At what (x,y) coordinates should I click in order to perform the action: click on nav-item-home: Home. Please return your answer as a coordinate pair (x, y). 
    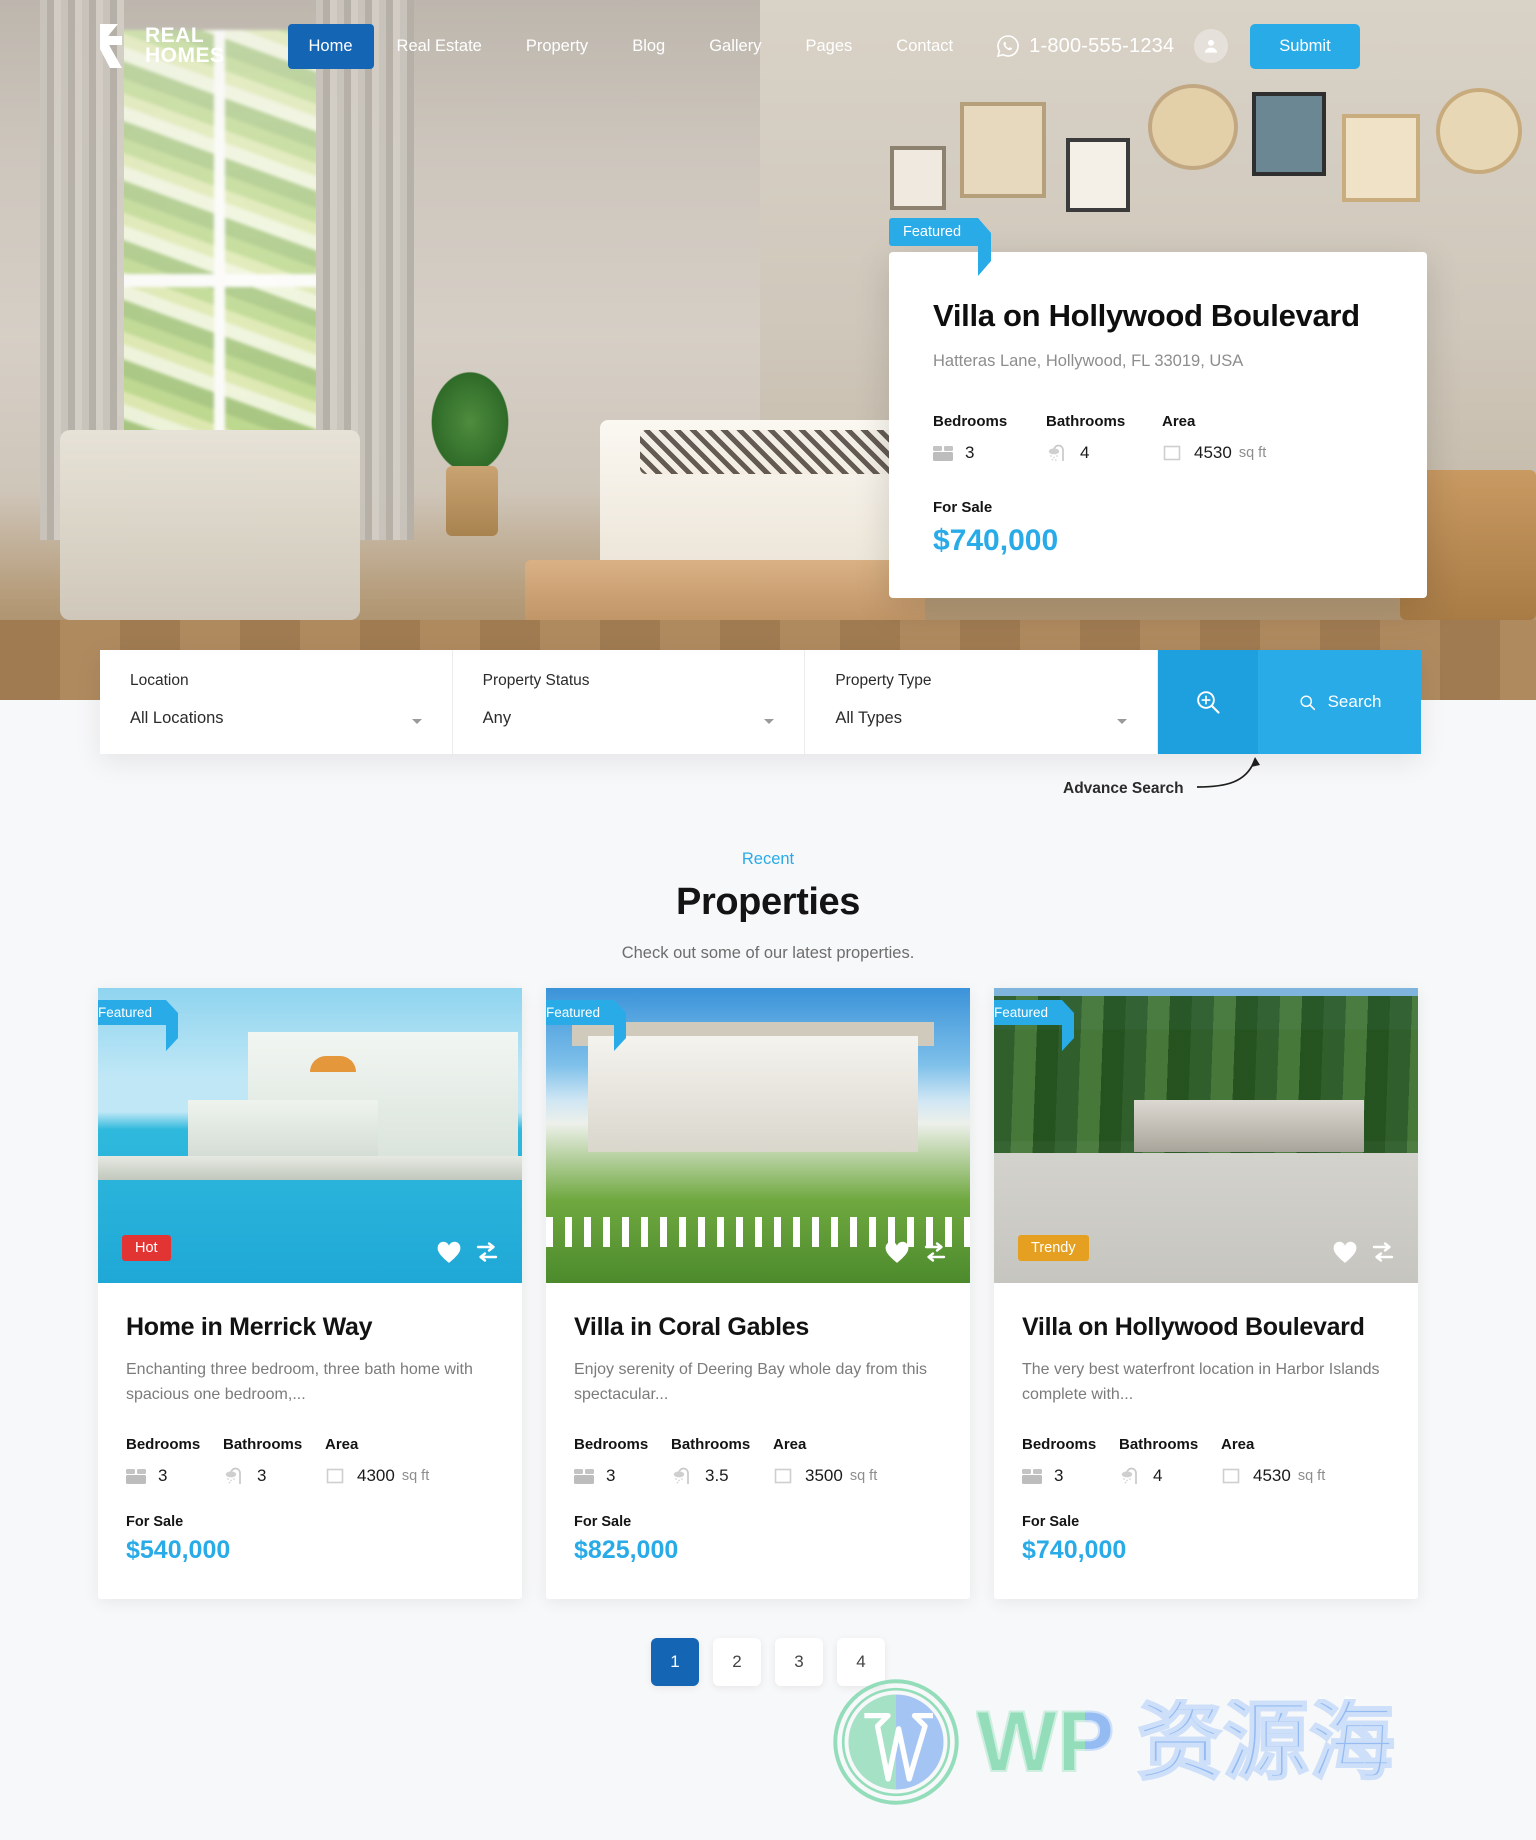
    Looking at the image, I should click on (330, 46).